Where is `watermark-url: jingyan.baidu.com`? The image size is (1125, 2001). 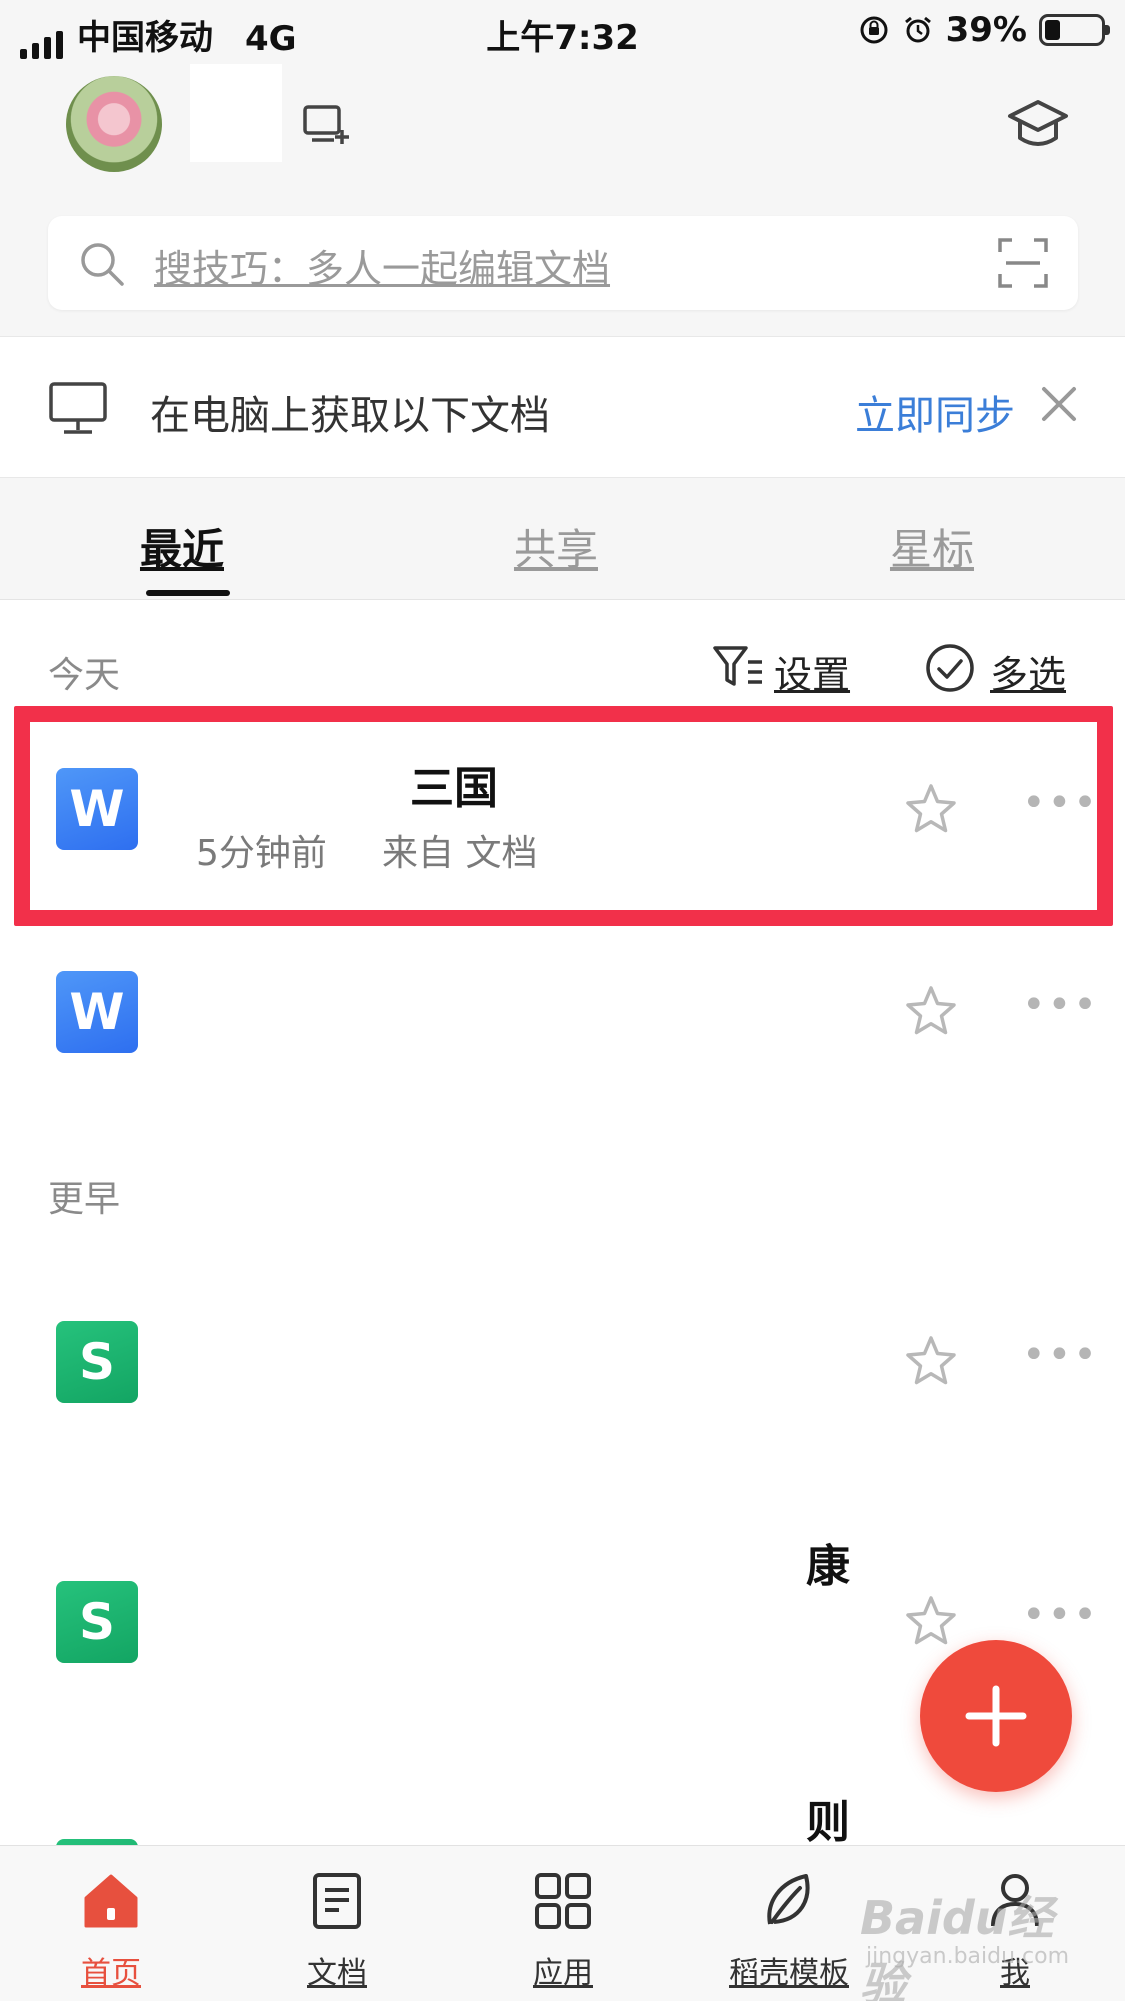 watermark-url: jingyan.baidu.com is located at coordinates (968, 1956).